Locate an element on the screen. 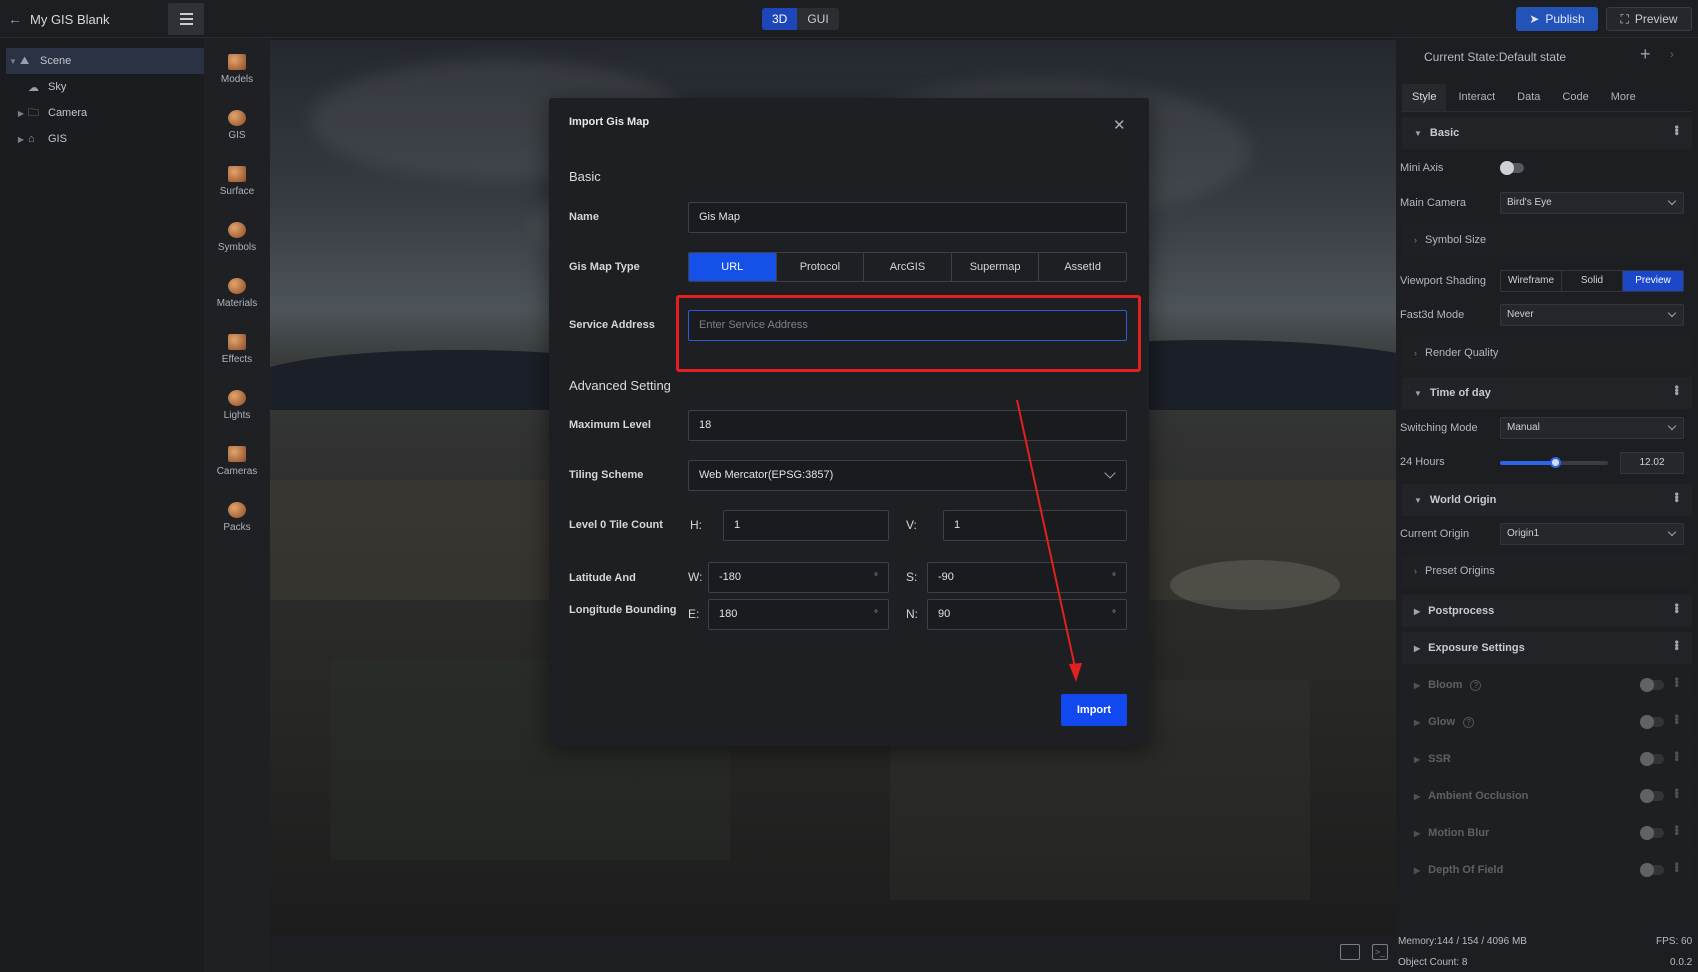 The image size is (1698, 972). main-camera-label: Main Camera is located at coordinates (1433, 203).